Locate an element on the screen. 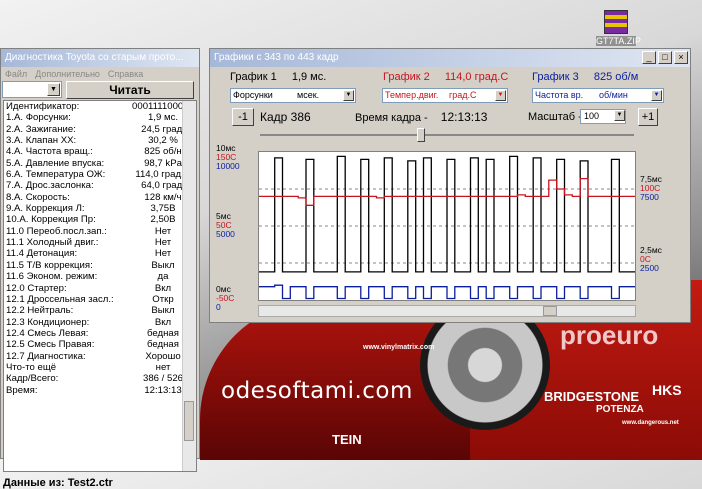 This screenshot has height=489, width=702. param-row: 11.1 Холодный двиг.: Нет is located at coordinates (100, 242).